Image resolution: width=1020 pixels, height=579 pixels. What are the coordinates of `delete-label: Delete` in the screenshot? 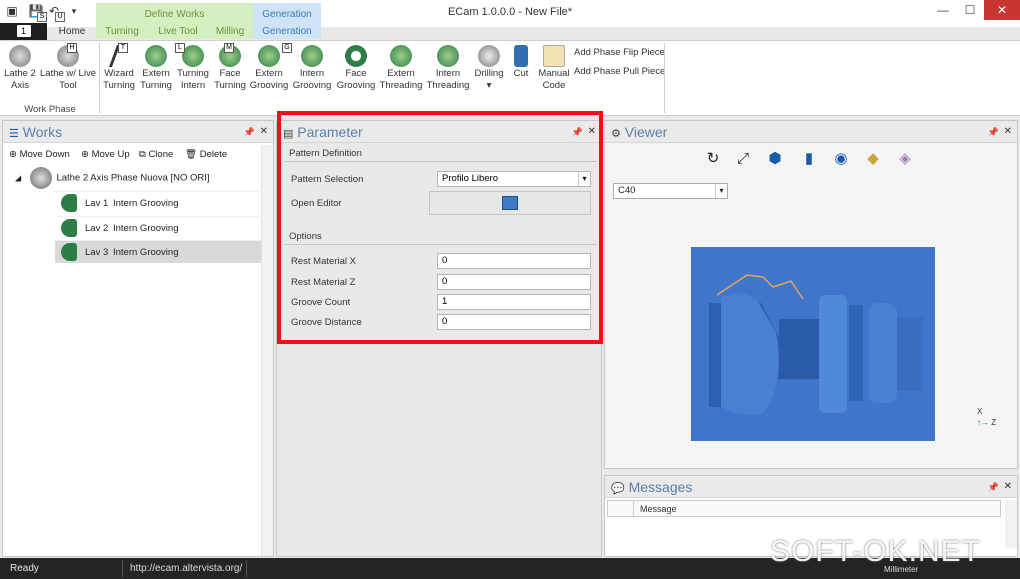 It's located at (213, 154).